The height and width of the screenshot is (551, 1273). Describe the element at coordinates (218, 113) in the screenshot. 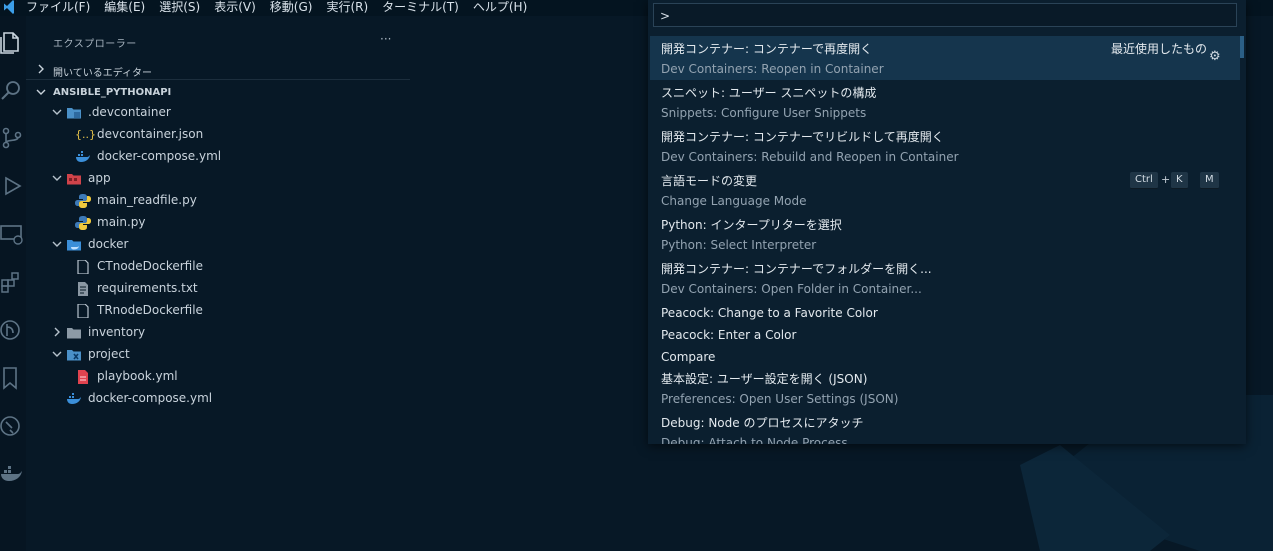

I see `tree-item-devcontainer: .devcontainer` at that location.